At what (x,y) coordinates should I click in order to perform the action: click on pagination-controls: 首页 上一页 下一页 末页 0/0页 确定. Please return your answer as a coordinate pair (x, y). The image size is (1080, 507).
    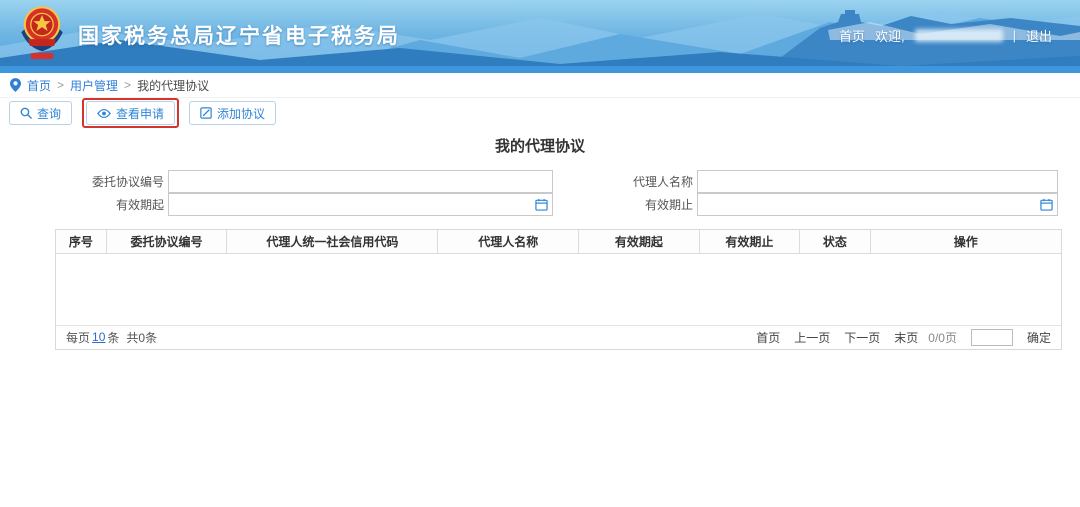
    Looking at the image, I should click on (903, 337).